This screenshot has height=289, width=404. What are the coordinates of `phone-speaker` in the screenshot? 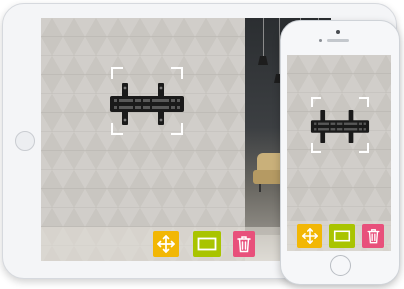 It's located at (338, 40).